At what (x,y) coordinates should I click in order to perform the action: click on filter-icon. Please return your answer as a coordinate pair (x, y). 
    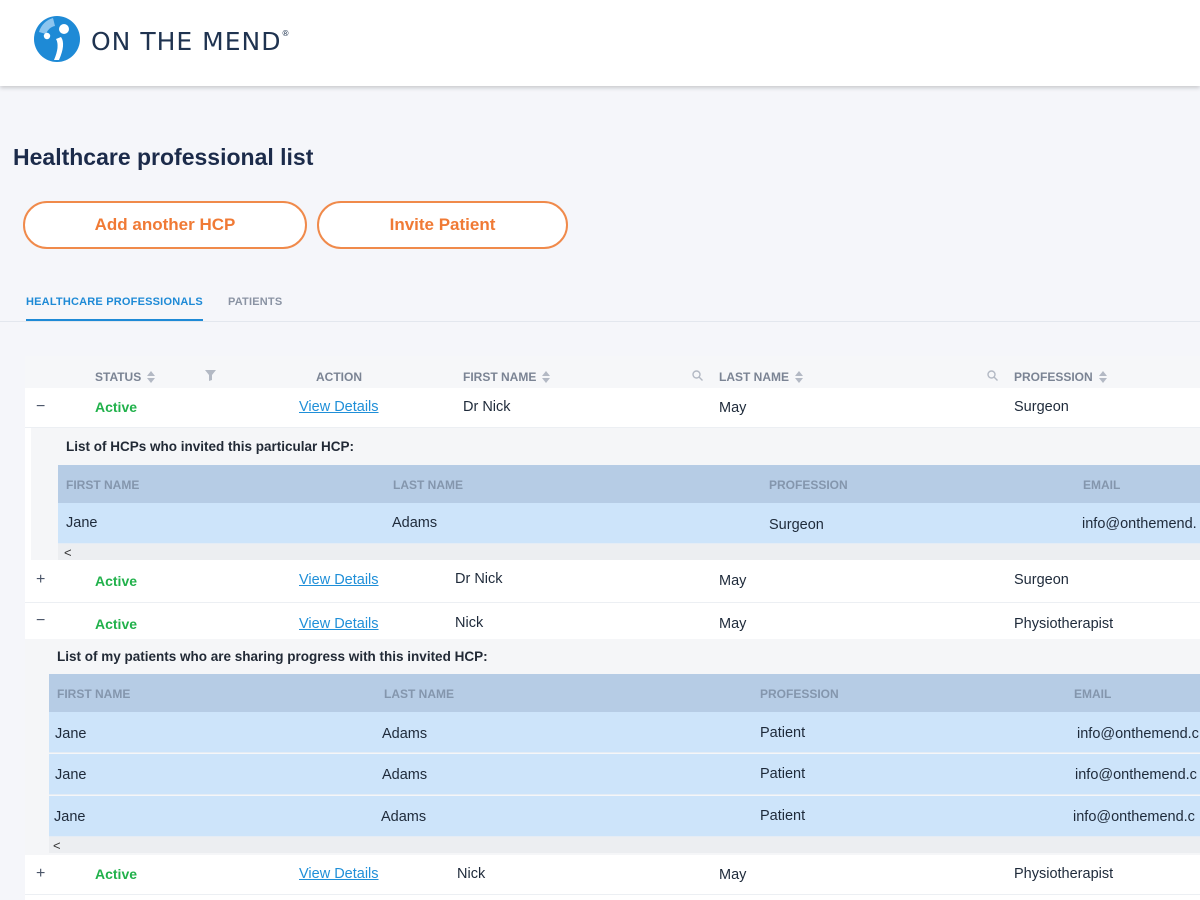
    Looking at the image, I should click on (210, 375).